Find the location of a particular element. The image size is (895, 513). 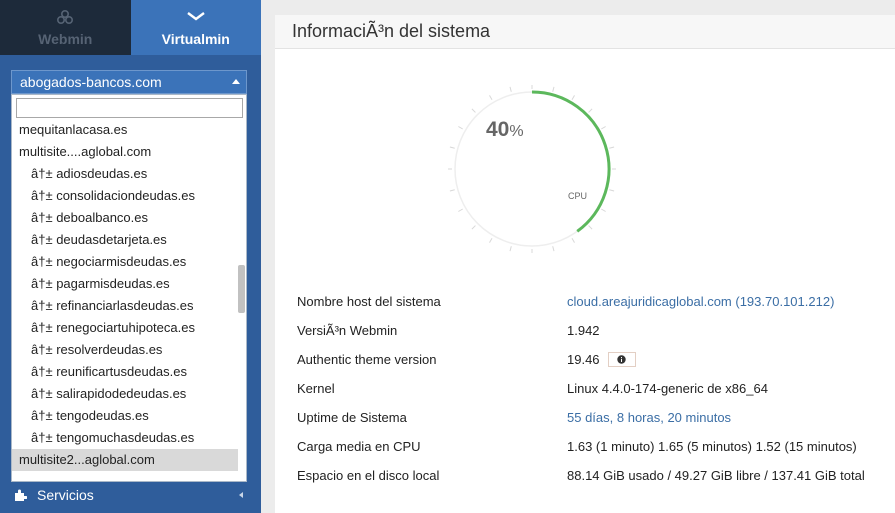

theme-info-button is located at coordinates (621, 359).